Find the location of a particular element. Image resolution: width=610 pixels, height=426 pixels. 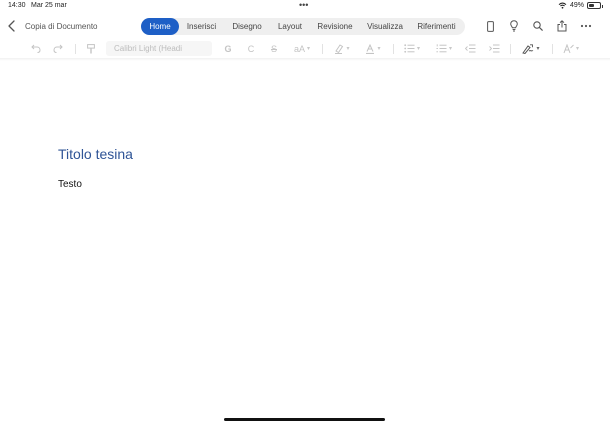

tab-layout: Layout is located at coordinates (290, 26).